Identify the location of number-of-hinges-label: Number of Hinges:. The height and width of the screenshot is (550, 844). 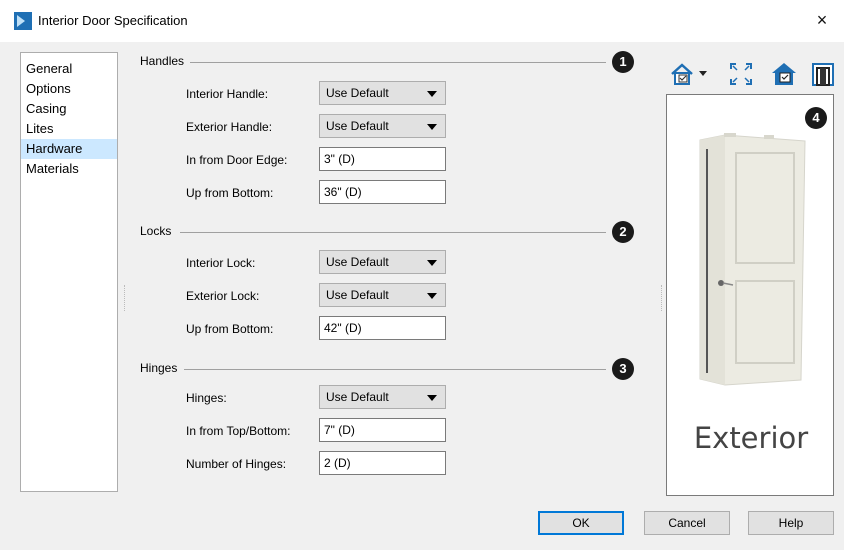
(236, 464).